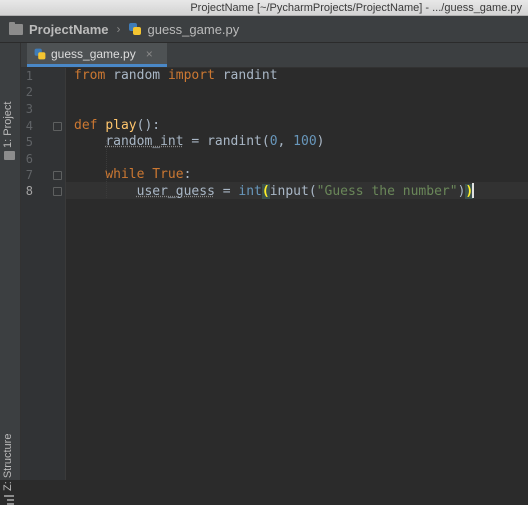 The width and height of the screenshot is (528, 505). What do you see at coordinates (29, 142) in the screenshot?
I see `line-number: 5` at bounding box center [29, 142].